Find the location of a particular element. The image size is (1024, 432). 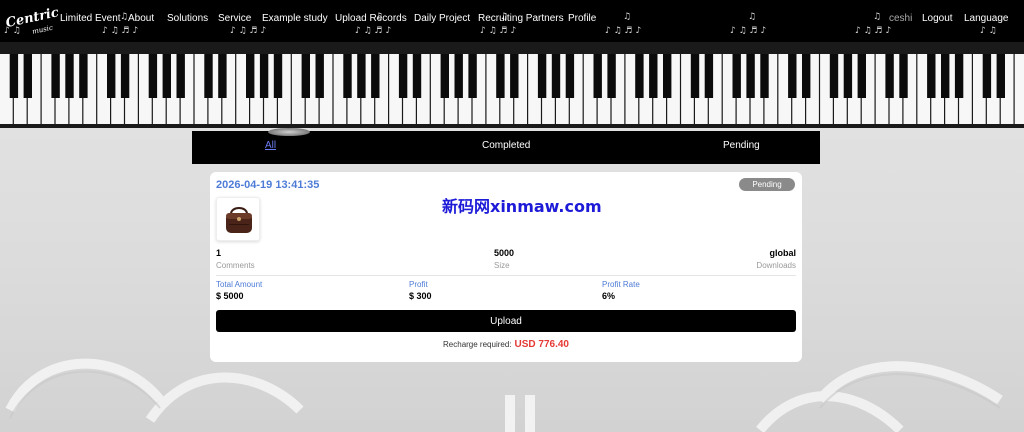

profit-value: $ 300 is located at coordinates (420, 296).